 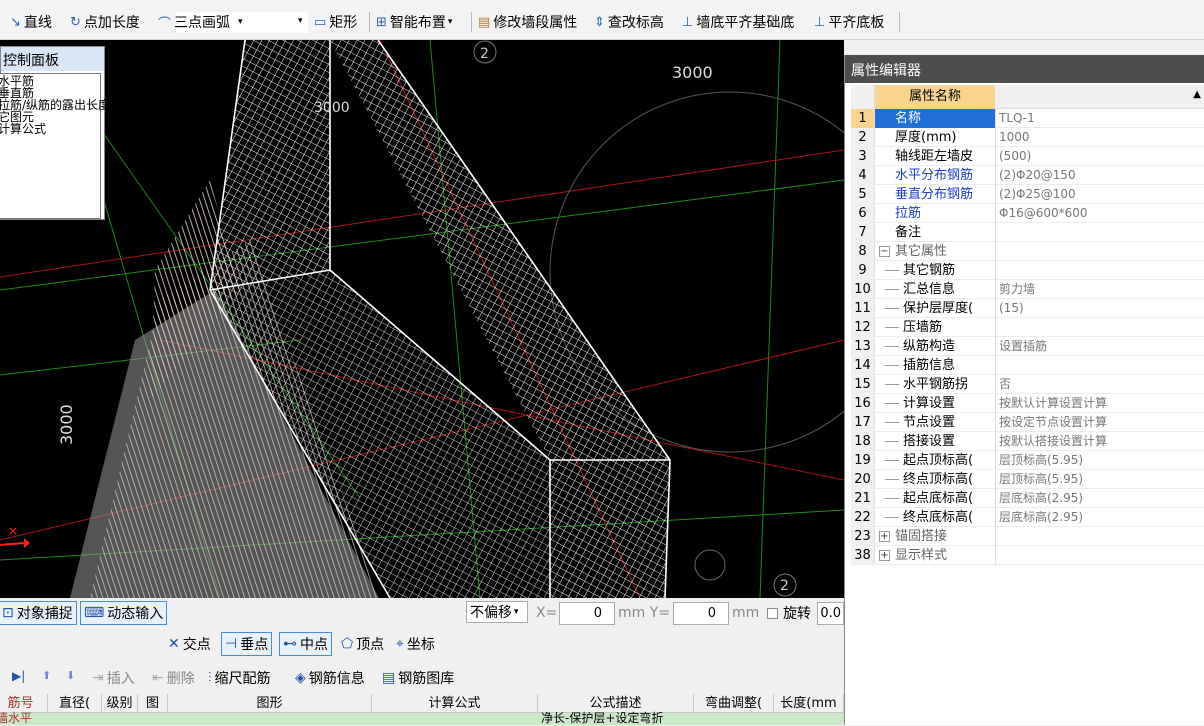 What do you see at coordinates (120, 703) in the screenshot?
I see `column-header: 级别` at bounding box center [120, 703].